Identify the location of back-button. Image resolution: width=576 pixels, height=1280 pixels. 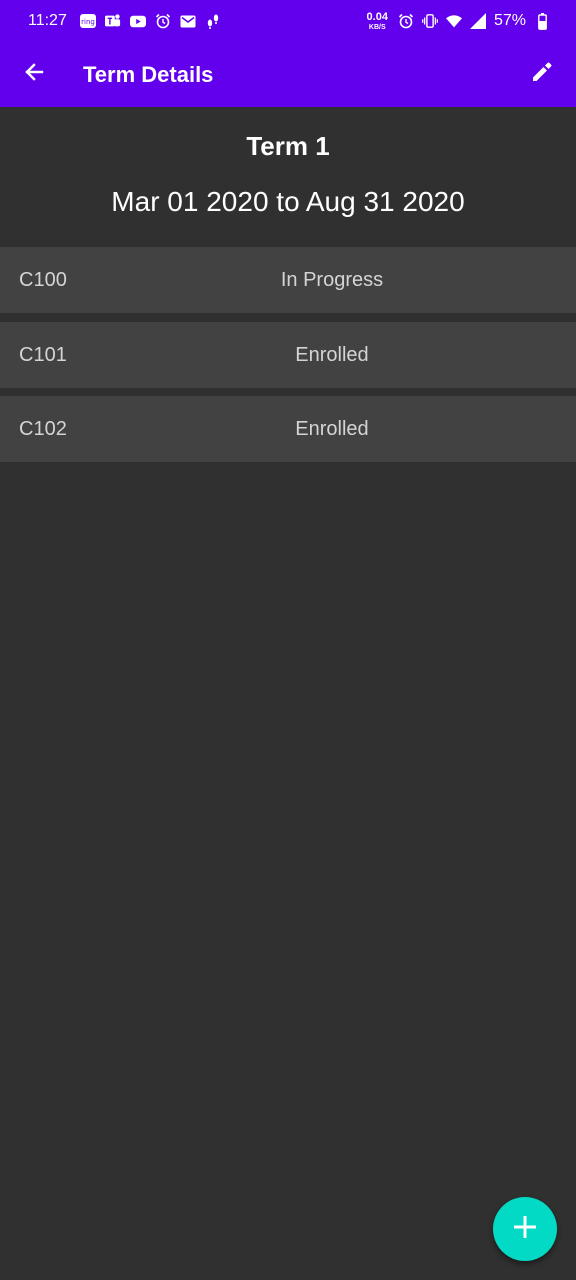
(34, 74).